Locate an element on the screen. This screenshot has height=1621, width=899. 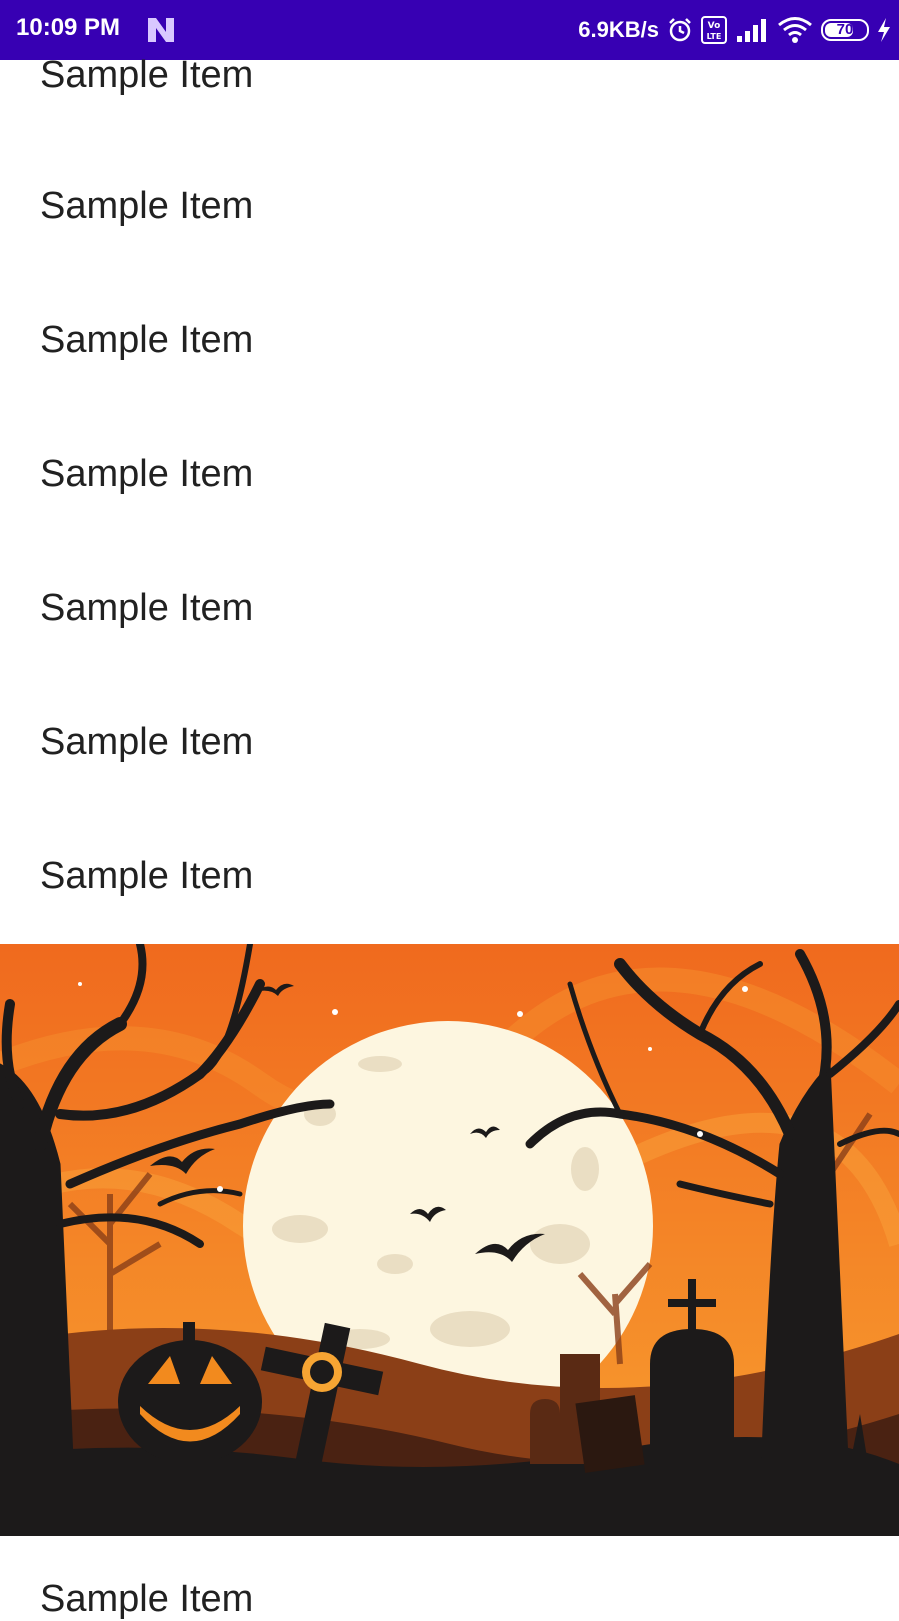
wifi-icon is located at coordinates (795, 30).